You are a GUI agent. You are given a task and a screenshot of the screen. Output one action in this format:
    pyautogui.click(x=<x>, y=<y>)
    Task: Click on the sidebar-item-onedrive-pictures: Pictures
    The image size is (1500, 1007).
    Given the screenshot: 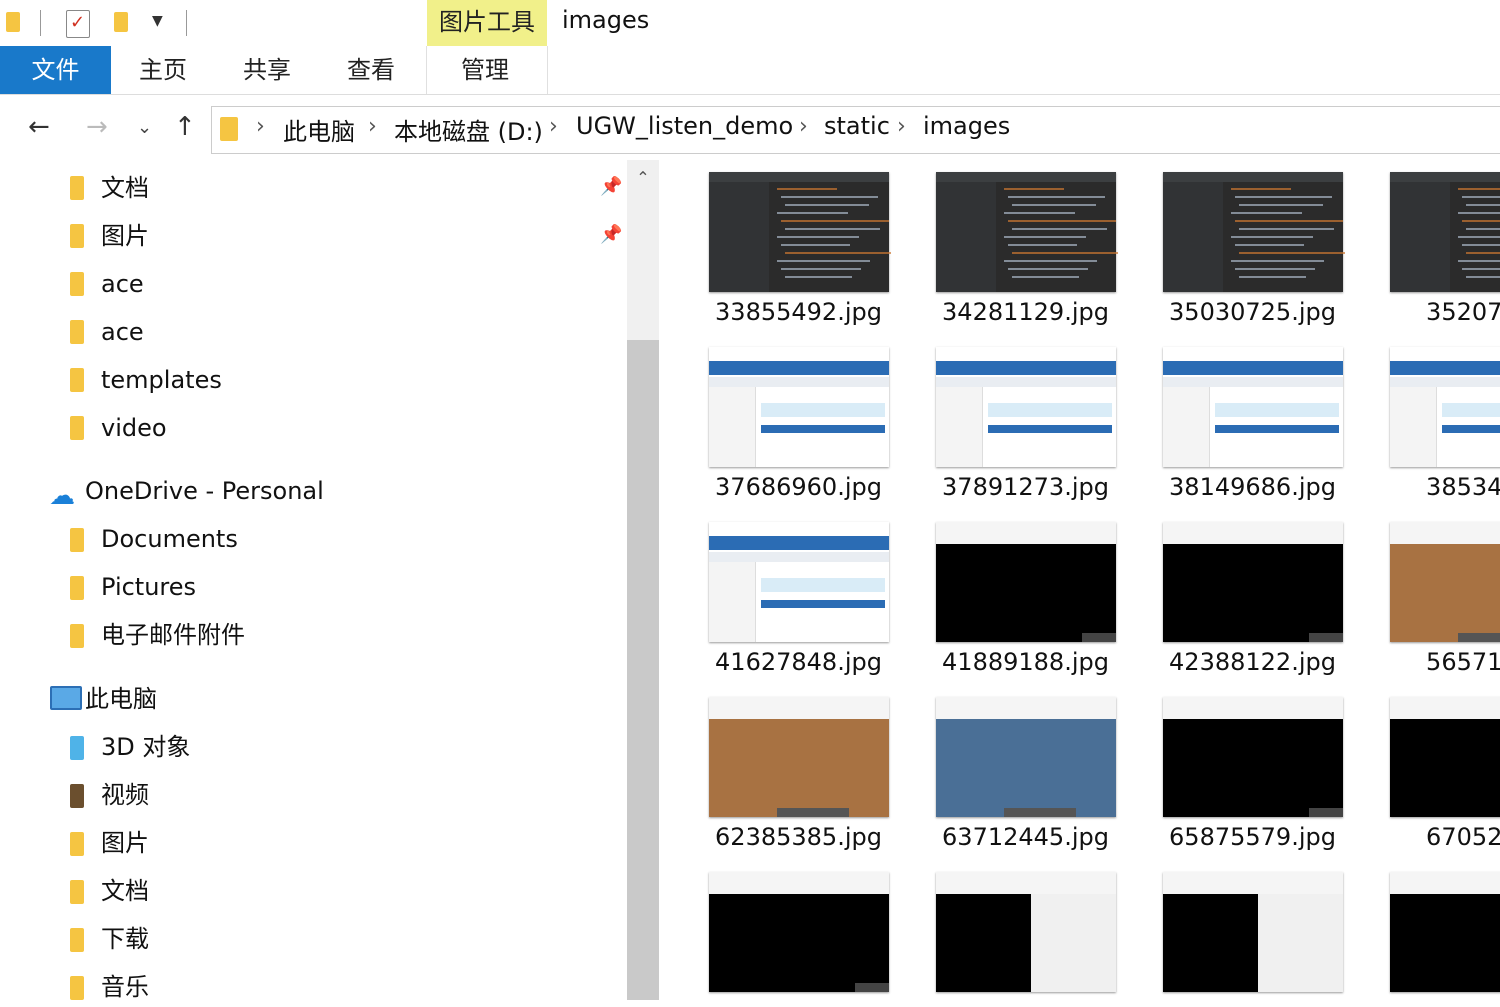 What is the action you would take?
    pyautogui.click(x=148, y=587)
    